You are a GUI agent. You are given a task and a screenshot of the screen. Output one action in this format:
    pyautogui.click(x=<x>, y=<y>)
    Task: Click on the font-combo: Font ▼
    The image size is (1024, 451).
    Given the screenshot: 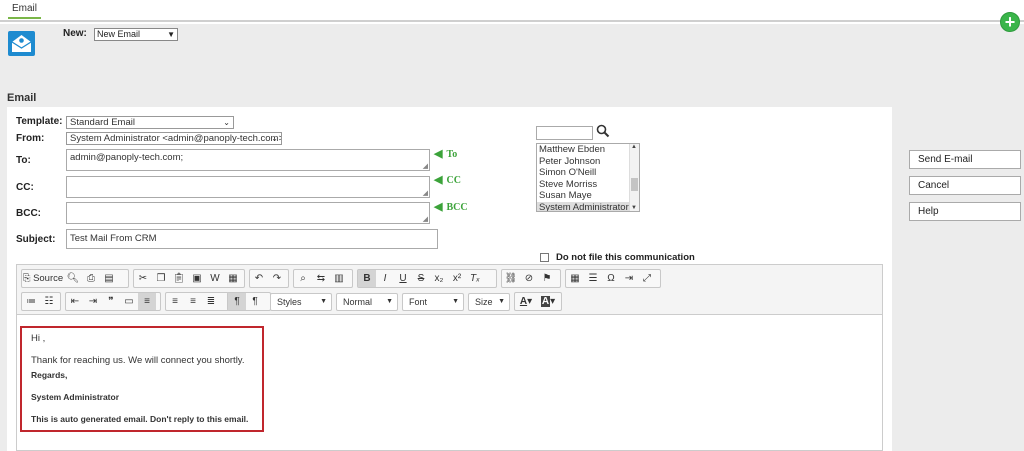 What is the action you would take?
    pyautogui.click(x=433, y=302)
    